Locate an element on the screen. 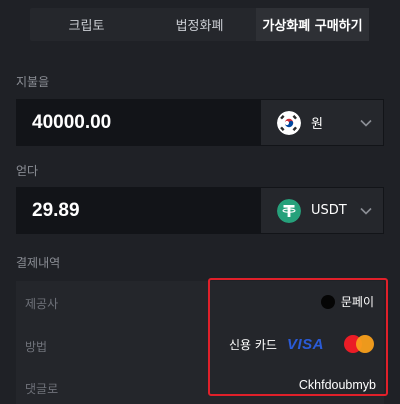  receive-amount-input: 29.89 is located at coordinates (138, 210).